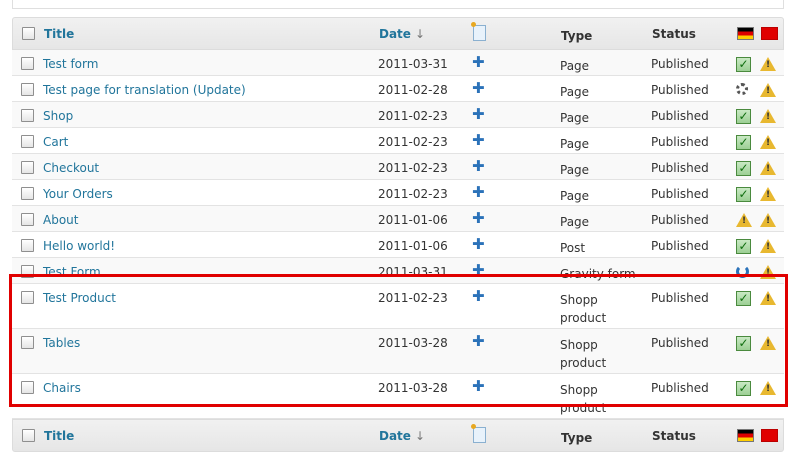 The width and height of the screenshot is (792, 452). I want to click on table-row: Cart 2011-02-23 ✚ Page Published ✓, so click(398, 141).